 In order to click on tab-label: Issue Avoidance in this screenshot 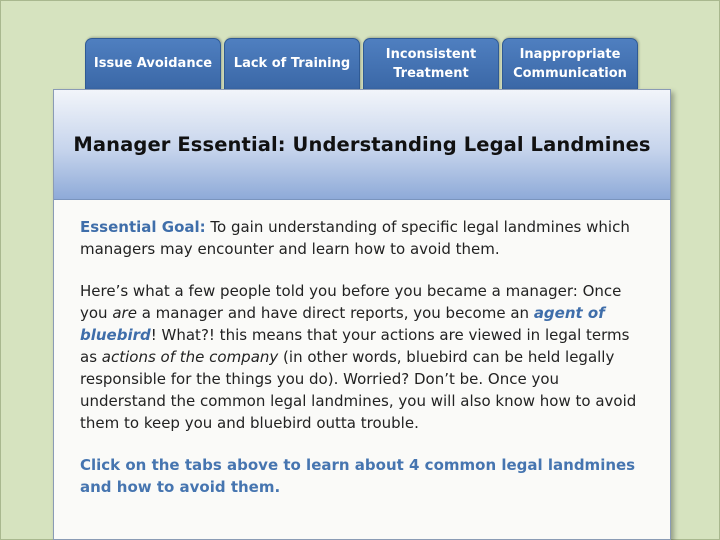, I will do `click(153, 63)`.